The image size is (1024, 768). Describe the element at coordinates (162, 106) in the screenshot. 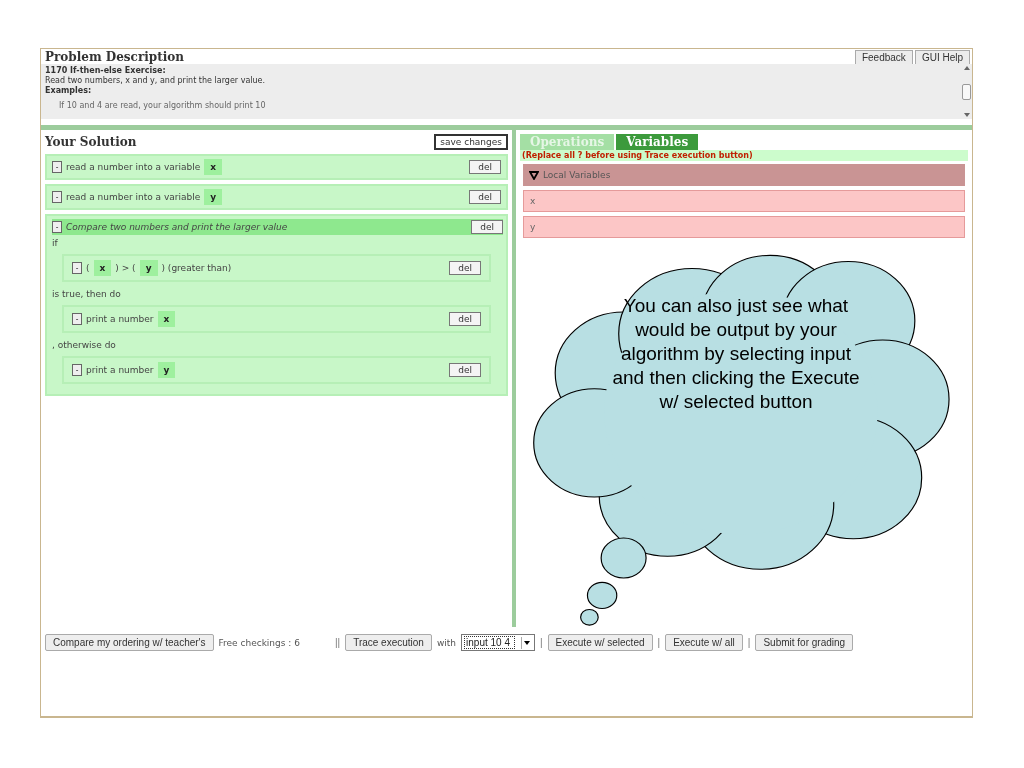

I see `example-text: If 10 and 4 are read, your algorithm should print 10` at that location.